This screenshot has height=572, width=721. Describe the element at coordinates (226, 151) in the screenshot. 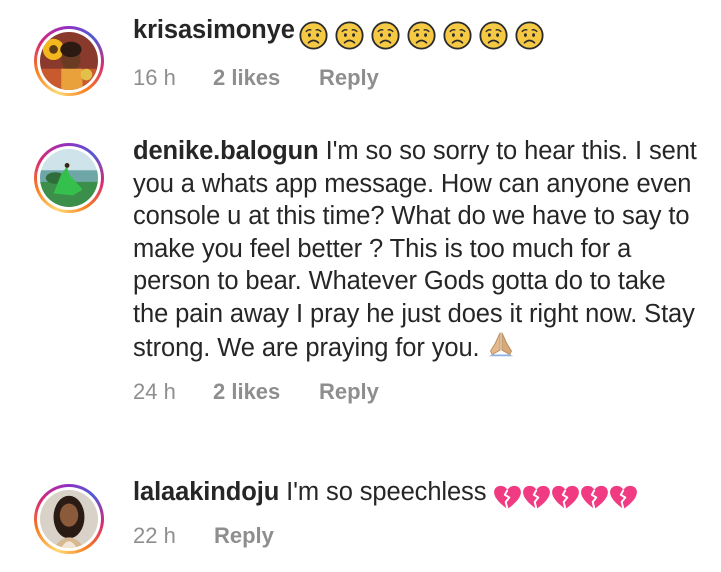

I see `username: denike.balogun` at that location.